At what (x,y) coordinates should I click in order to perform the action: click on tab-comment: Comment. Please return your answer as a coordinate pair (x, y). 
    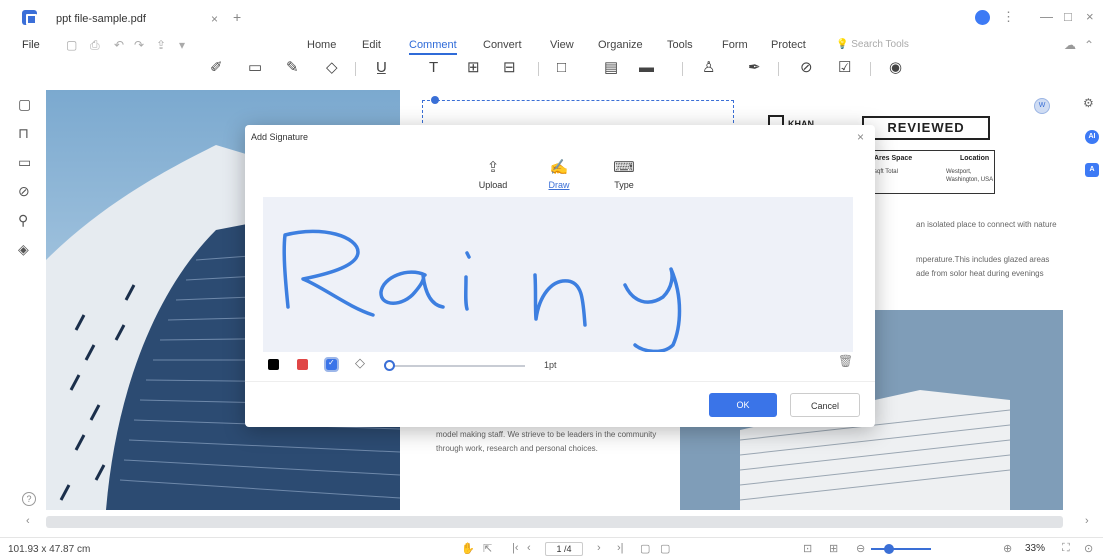
    Looking at the image, I should click on (433, 45).